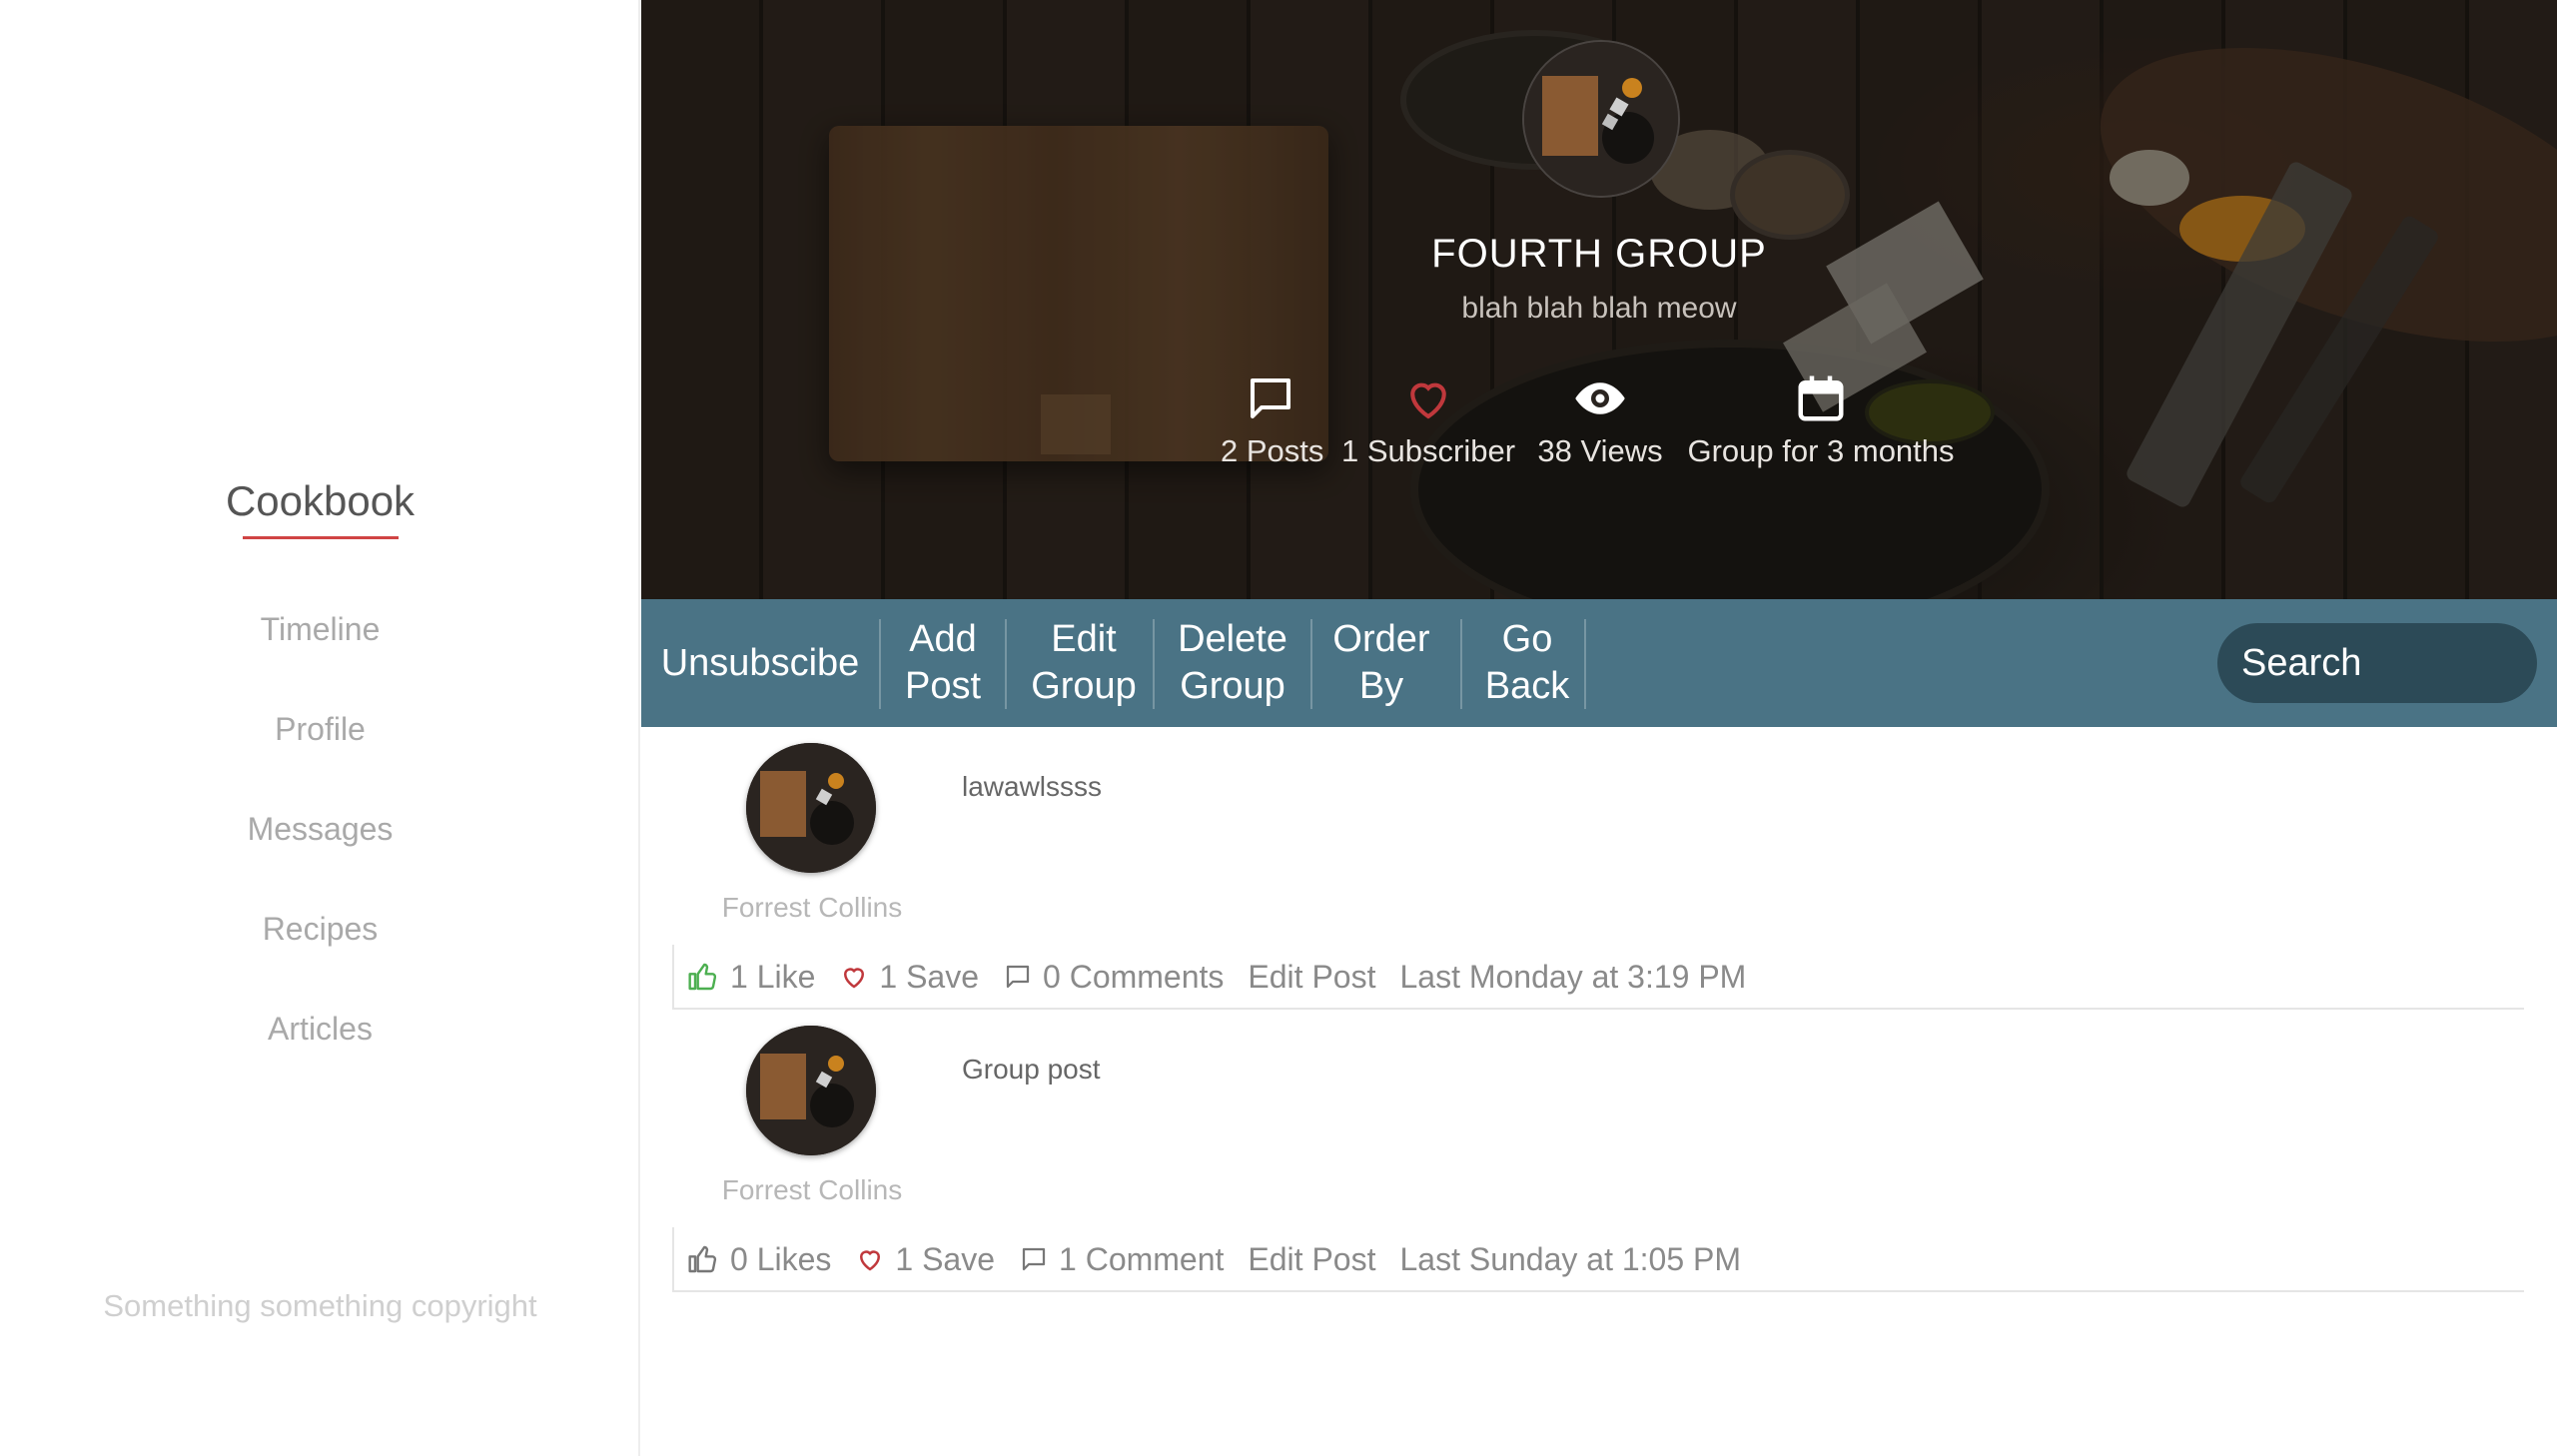 The image size is (2557, 1456). Describe the element at coordinates (1821, 399) in the screenshot. I see `calendar-icon` at that location.